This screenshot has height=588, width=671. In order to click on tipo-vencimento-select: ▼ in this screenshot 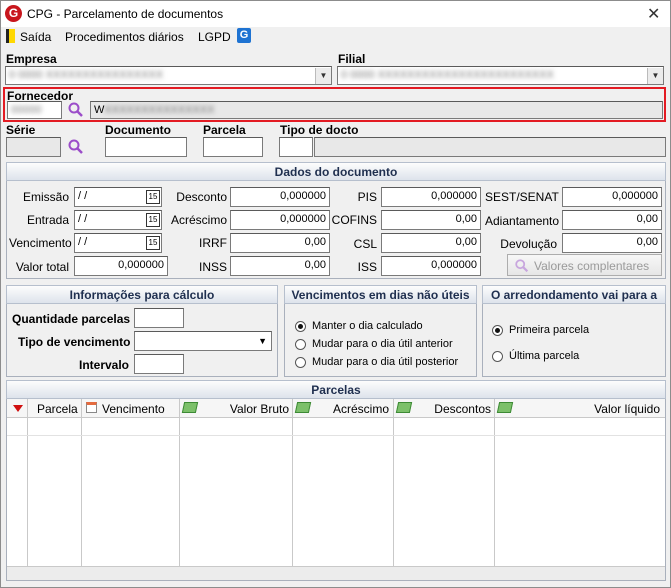, I will do `click(203, 341)`.